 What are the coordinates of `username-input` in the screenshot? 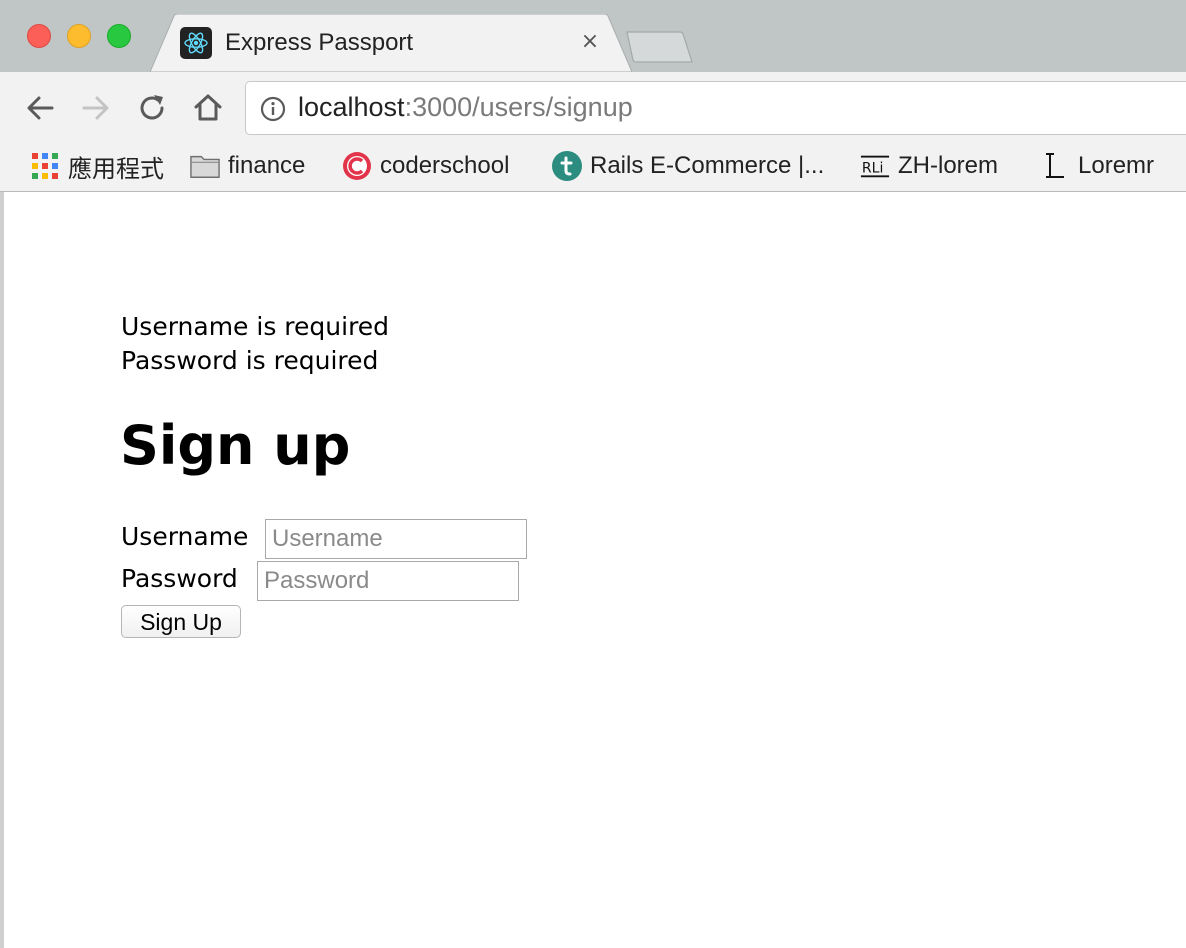 It's located at (396, 539).